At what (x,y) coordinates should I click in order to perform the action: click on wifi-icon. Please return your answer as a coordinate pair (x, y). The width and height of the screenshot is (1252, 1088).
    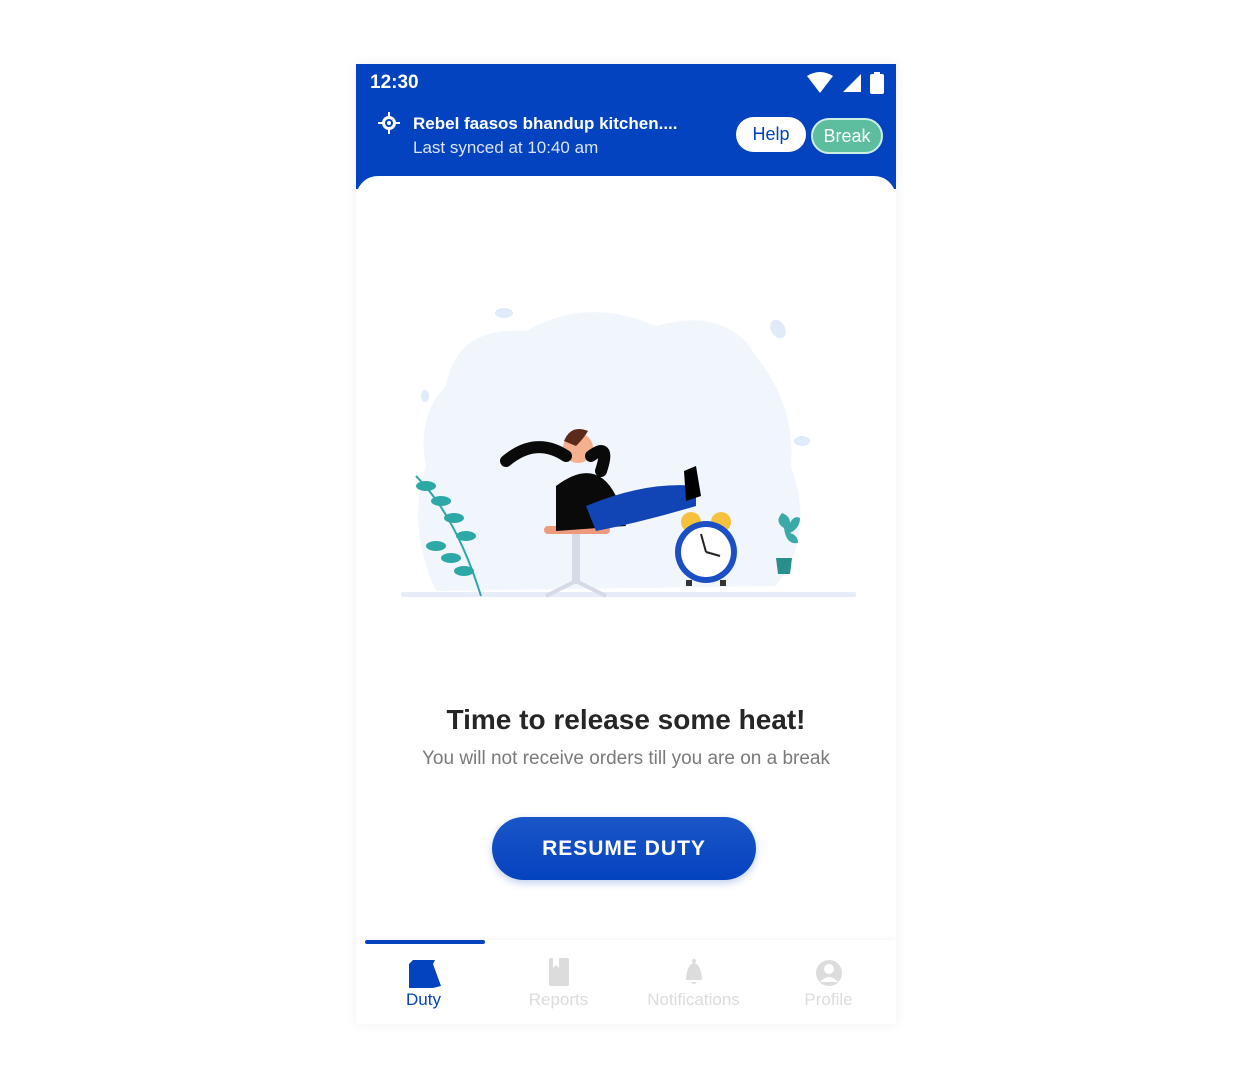
    Looking at the image, I should click on (820, 82).